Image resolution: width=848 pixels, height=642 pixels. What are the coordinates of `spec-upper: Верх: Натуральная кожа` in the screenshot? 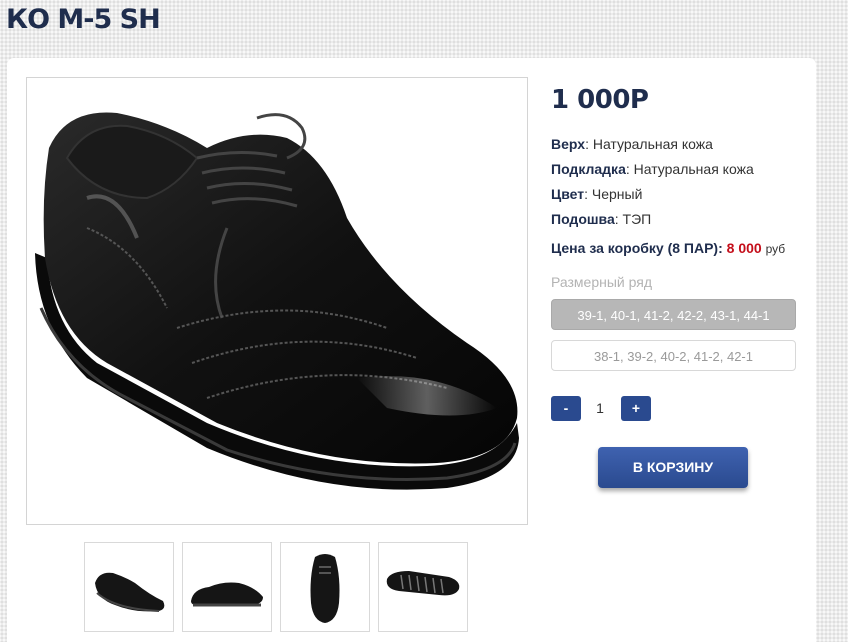 It's located at (632, 144).